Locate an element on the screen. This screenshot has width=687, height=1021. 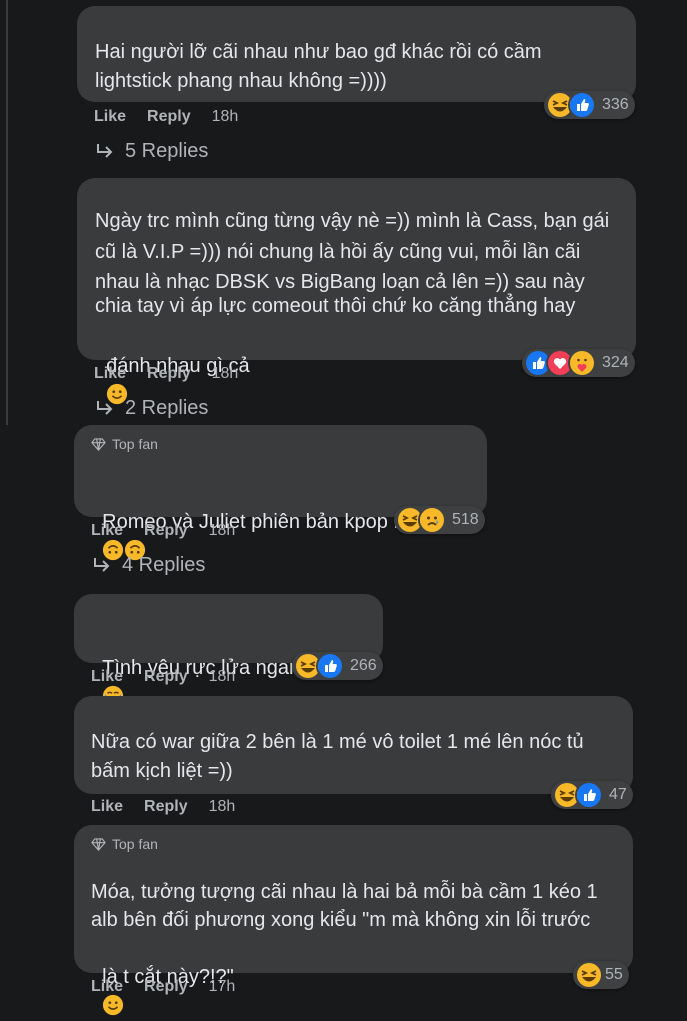
reaction-summary: 55 is located at coordinates (601, 975).